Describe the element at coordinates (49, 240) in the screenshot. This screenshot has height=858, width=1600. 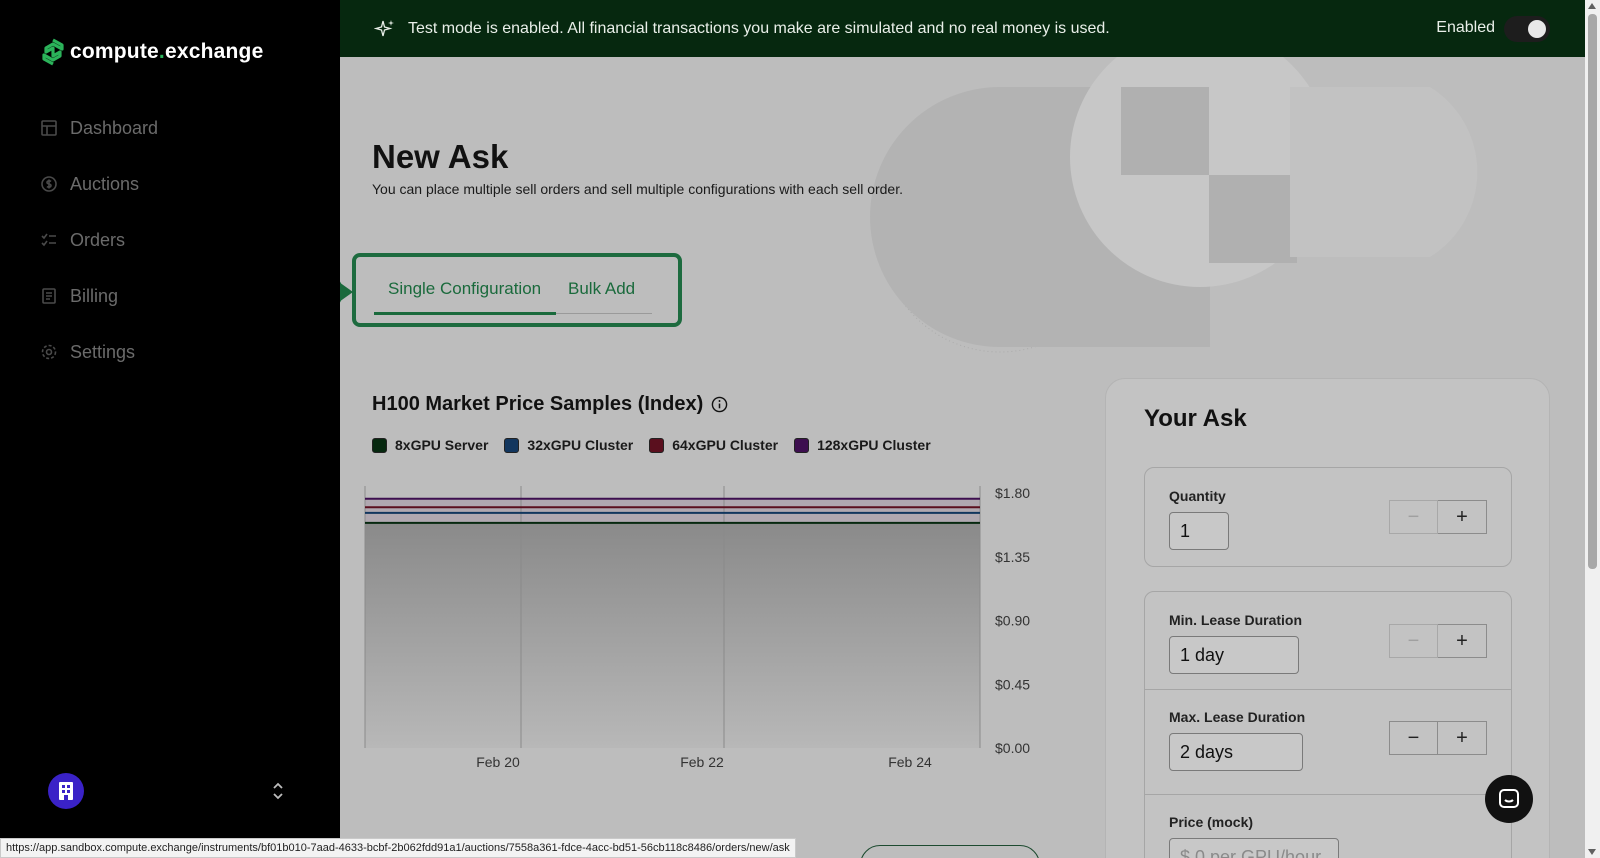
I see `list-check-icon` at that location.